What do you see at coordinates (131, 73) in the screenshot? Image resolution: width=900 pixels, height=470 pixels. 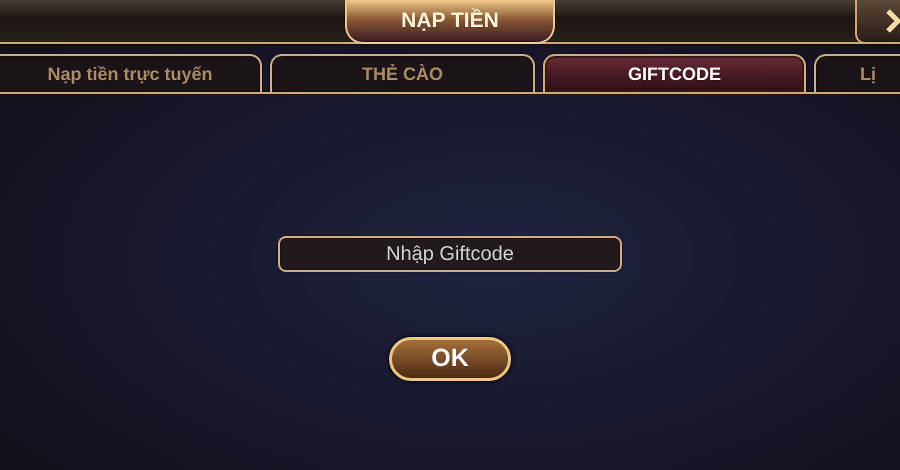 I see `tab: Nạp tiền trực tuyến` at bounding box center [131, 73].